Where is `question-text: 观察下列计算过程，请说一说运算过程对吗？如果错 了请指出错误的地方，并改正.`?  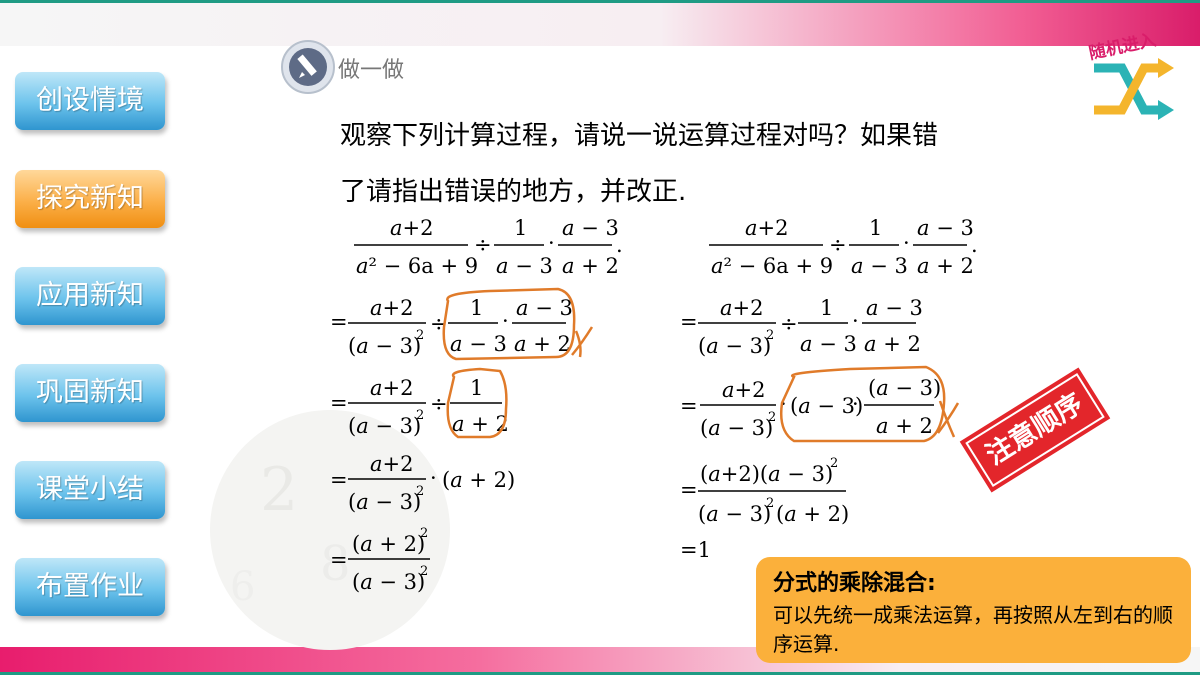 question-text: 观察下列计算过程，请说一说运算过程对吗？如果错 了请指出错误的地方，并改正. is located at coordinates (690, 164).